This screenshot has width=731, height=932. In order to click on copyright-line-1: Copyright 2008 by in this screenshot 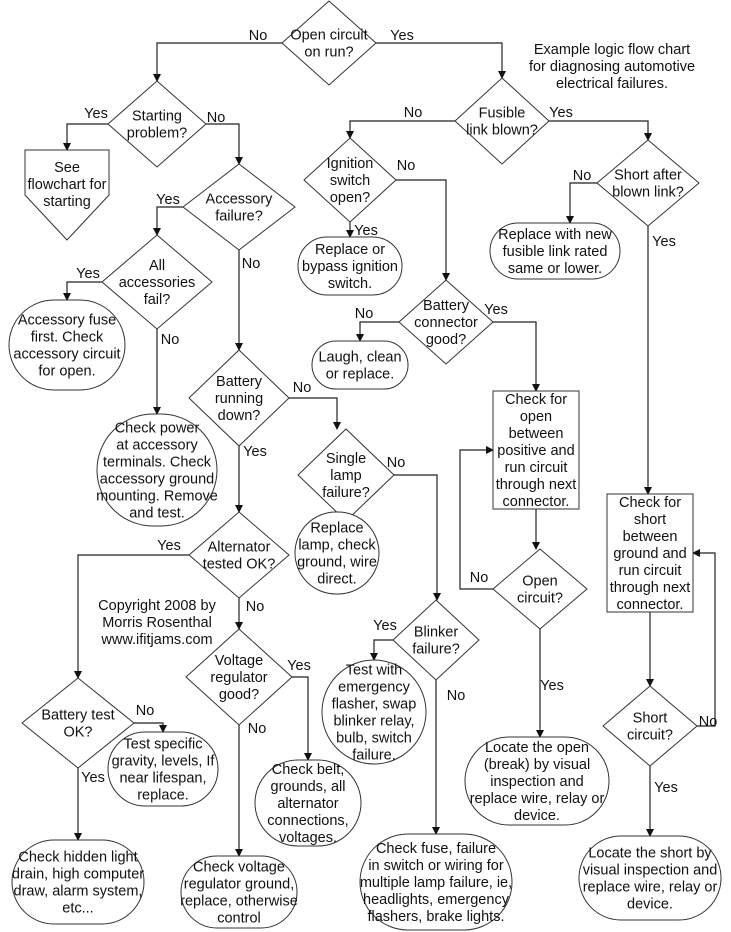, I will do `click(157, 606)`.